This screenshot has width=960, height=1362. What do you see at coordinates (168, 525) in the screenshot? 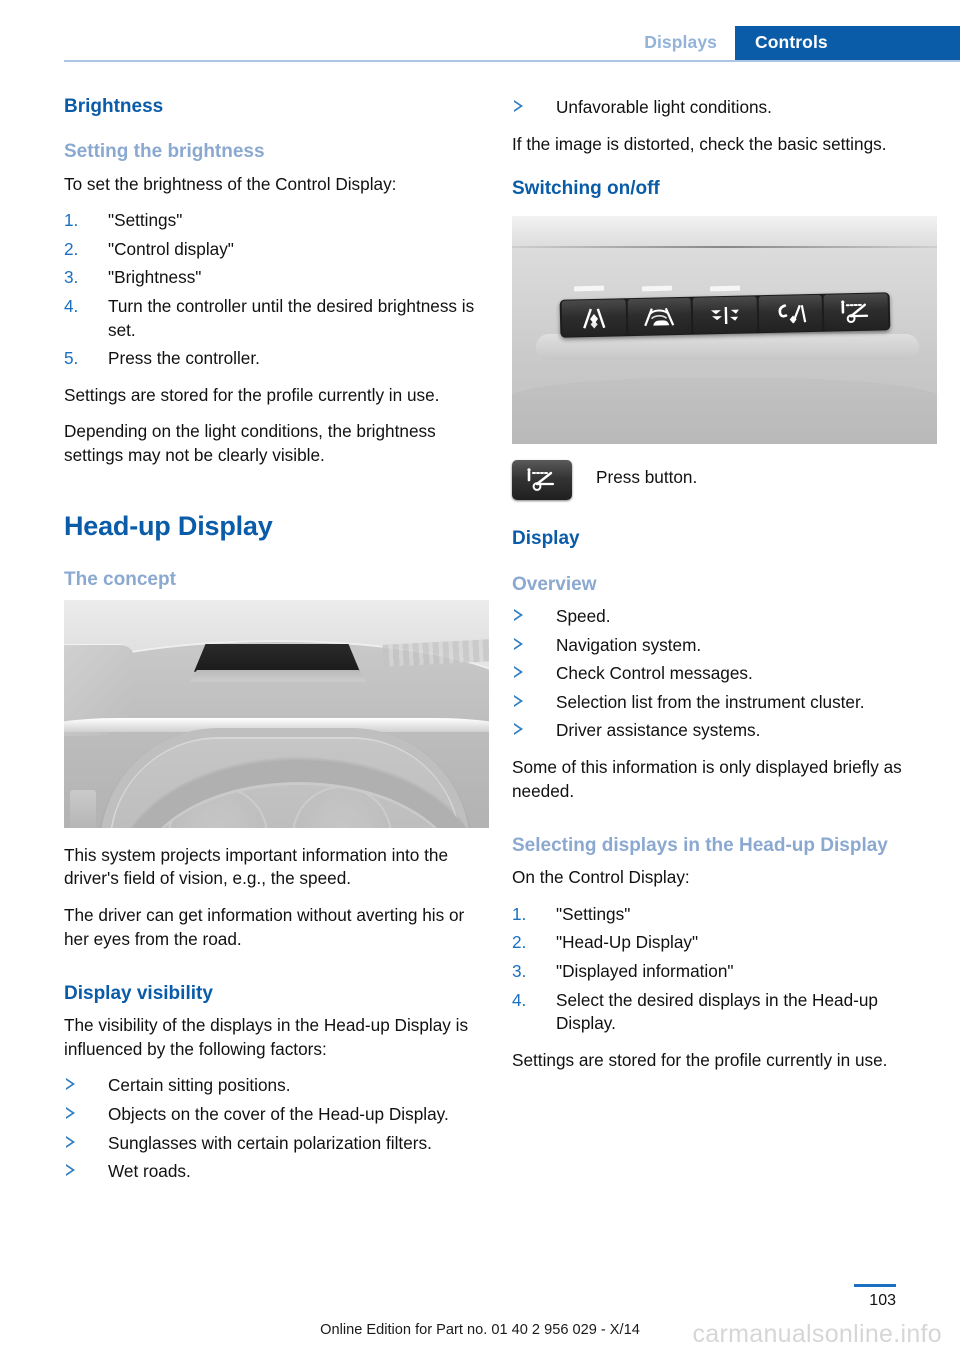
I see `heading-head-up-display: Head-up Display` at bounding box center [168, 525].